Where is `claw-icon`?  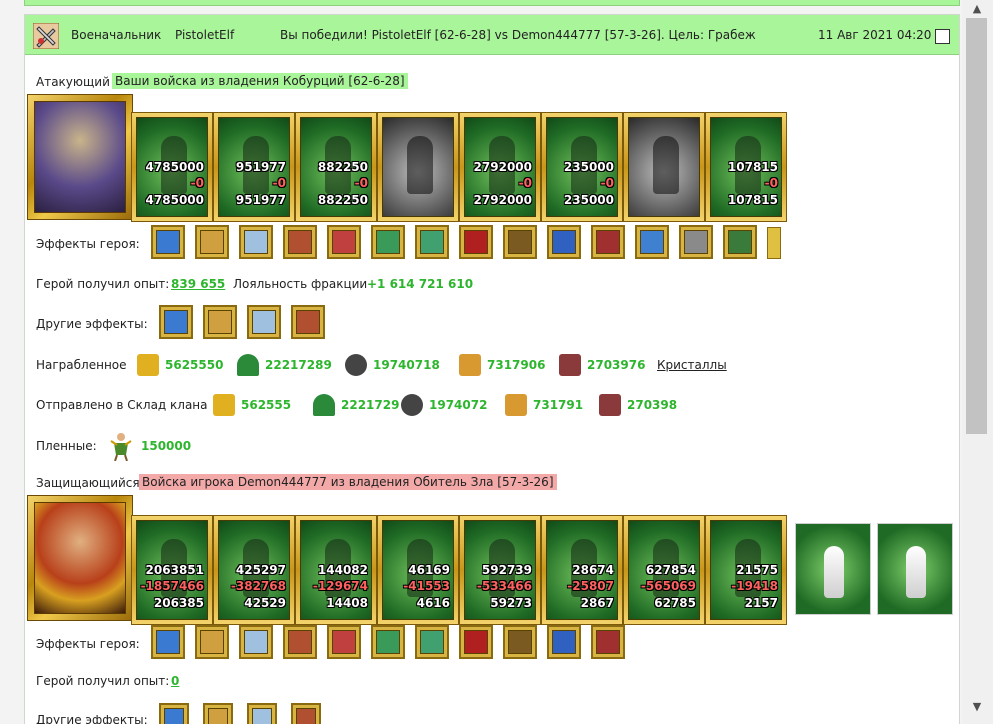
claw-icon is located at coordinates (476, 642).